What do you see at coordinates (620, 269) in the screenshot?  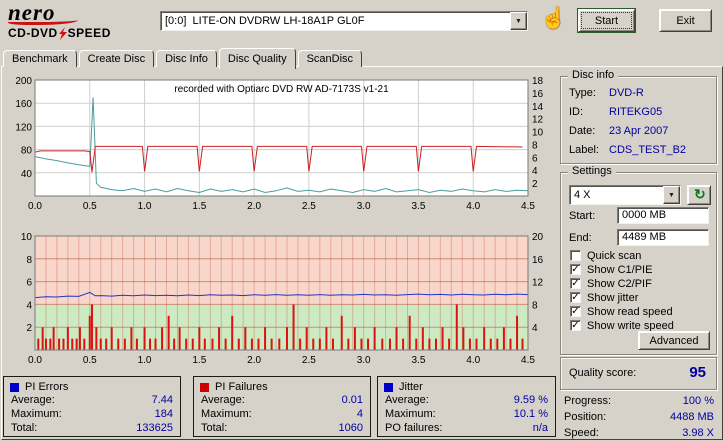 I see `checkbox-label: Show C1/PIE` at bounding box center [620, 269].